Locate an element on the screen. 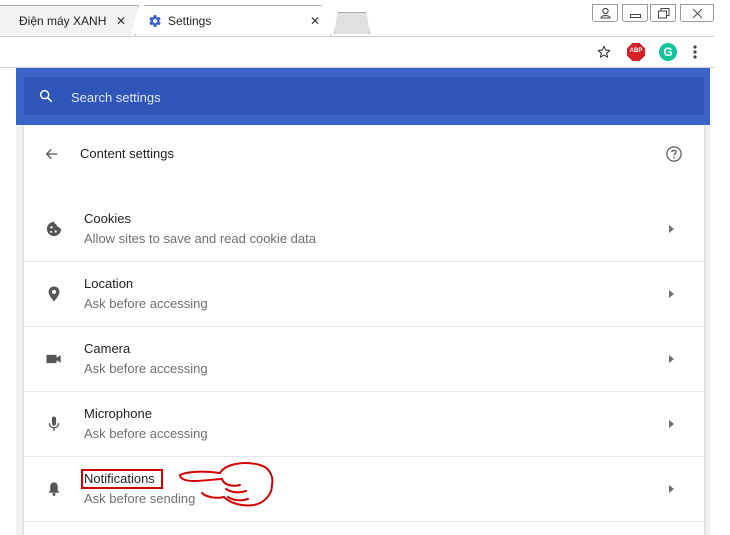  tab-dien-may-xanh: Điện máy XANH ✕ is located at coordinates (69, 20).